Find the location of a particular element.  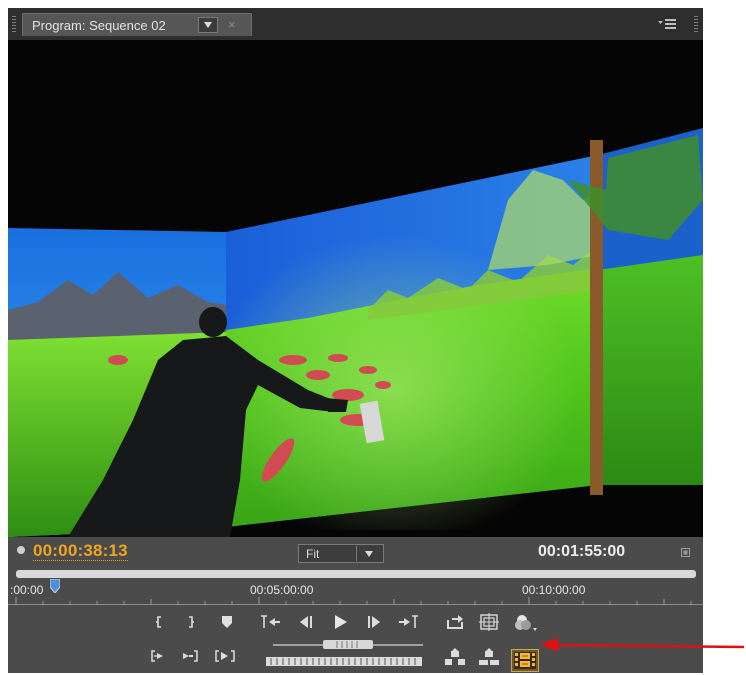

safe-margins-icon is located at coordinates (489, 622).